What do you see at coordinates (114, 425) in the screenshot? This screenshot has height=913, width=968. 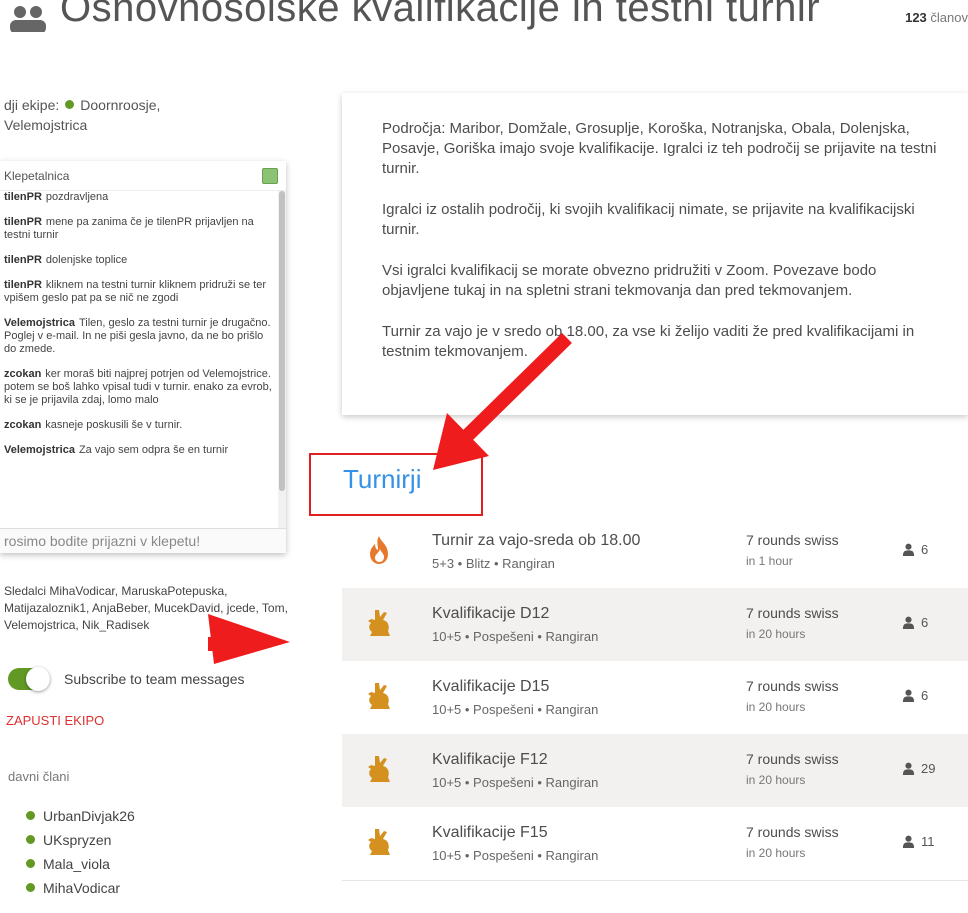 I see `chat-message-text: kasneje poskusili še v turnir.` at bounding box center [114, 425].